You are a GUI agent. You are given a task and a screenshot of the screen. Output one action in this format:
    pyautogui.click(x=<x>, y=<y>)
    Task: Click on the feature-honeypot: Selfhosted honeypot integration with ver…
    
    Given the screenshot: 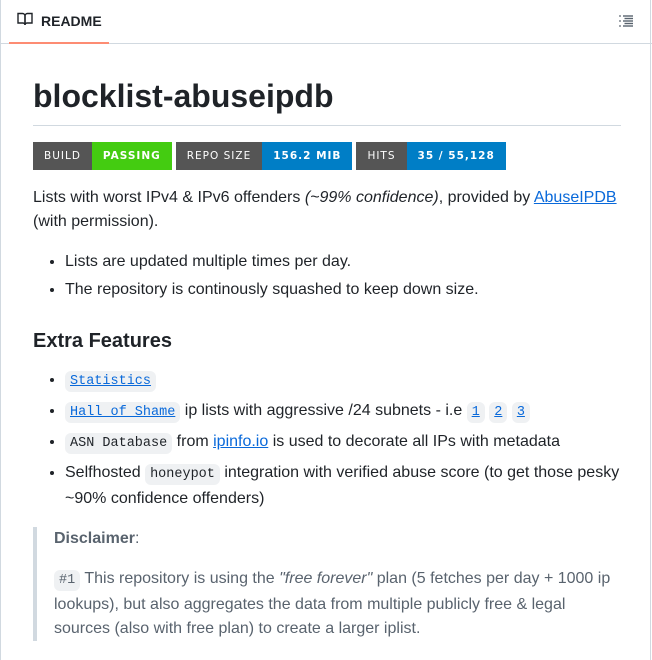 What is the action you would take?
    pyautogui.click(x=343, y=486)
    